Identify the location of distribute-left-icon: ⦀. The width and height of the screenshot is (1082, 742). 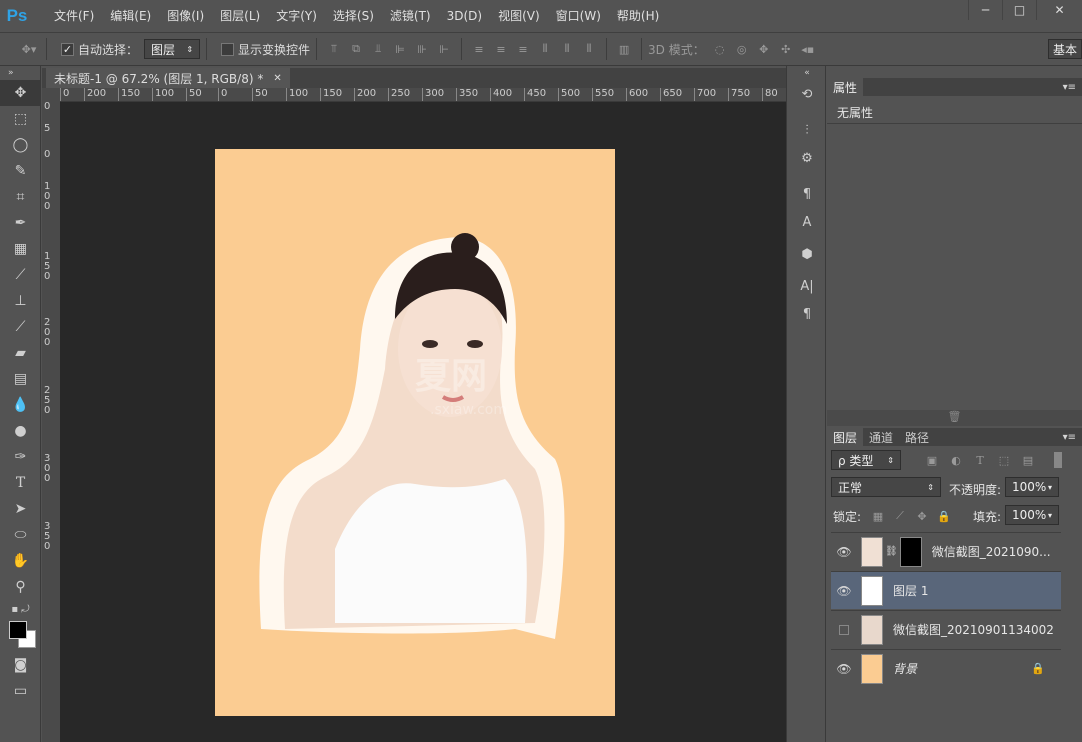
(545, 49).